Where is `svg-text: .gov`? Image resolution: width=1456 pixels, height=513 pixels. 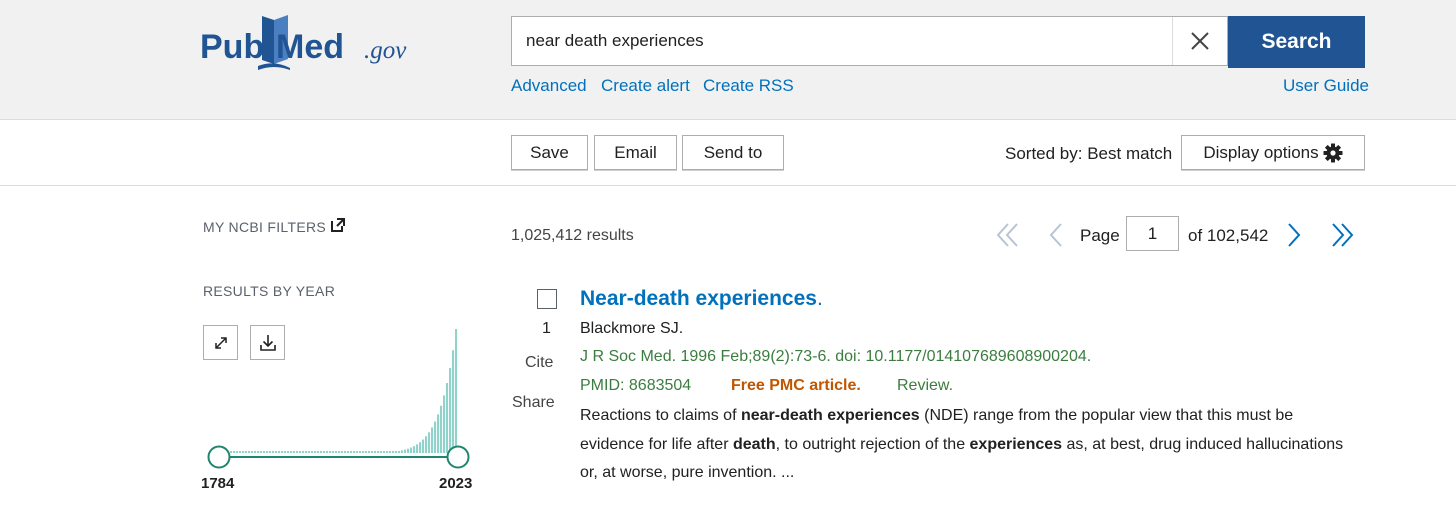
svg-text: .gov is located at coordinates (385, 50).